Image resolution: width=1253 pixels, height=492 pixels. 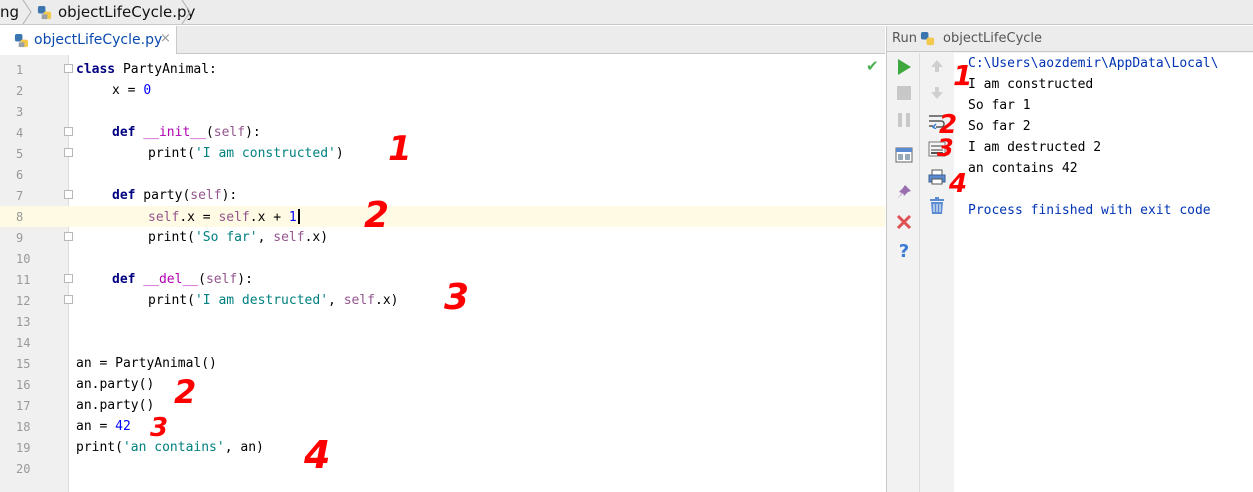 What do you see at coordinates (442, 40) in the screenshot?
I see `editor-tabbar: objectLifeCycle.py ×` at bounding box center [442, 40].